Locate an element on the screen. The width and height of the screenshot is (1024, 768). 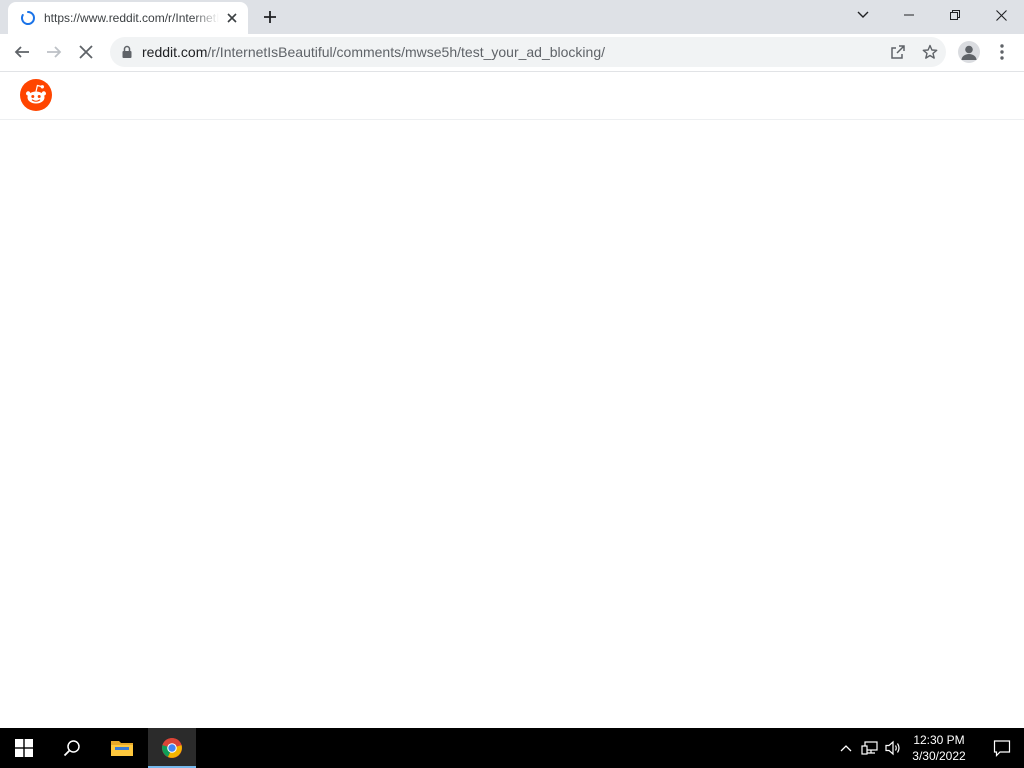
windows-logo-icon is located at coordinates (24, 748).